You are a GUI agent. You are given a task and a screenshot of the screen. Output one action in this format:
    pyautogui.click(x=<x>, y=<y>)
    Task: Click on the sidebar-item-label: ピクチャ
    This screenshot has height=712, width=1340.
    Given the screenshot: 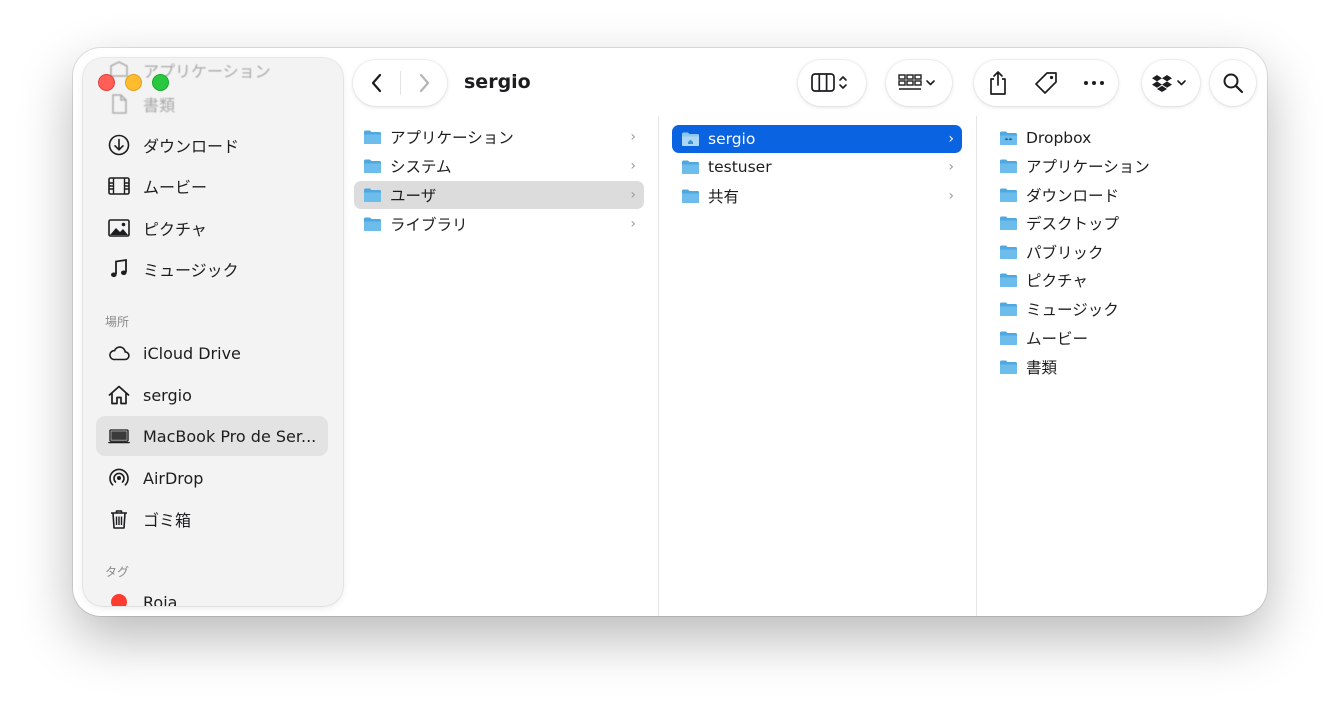 What is the action you would take?
    pyautogui.click(x=175, y=229)
    